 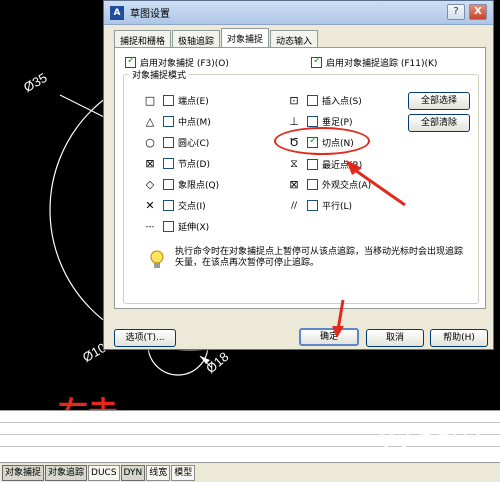 What do you see at coordinates (104, 472) in the screenshot?
I see `status-ducs: DUCS` at bounding box center [104, 472].